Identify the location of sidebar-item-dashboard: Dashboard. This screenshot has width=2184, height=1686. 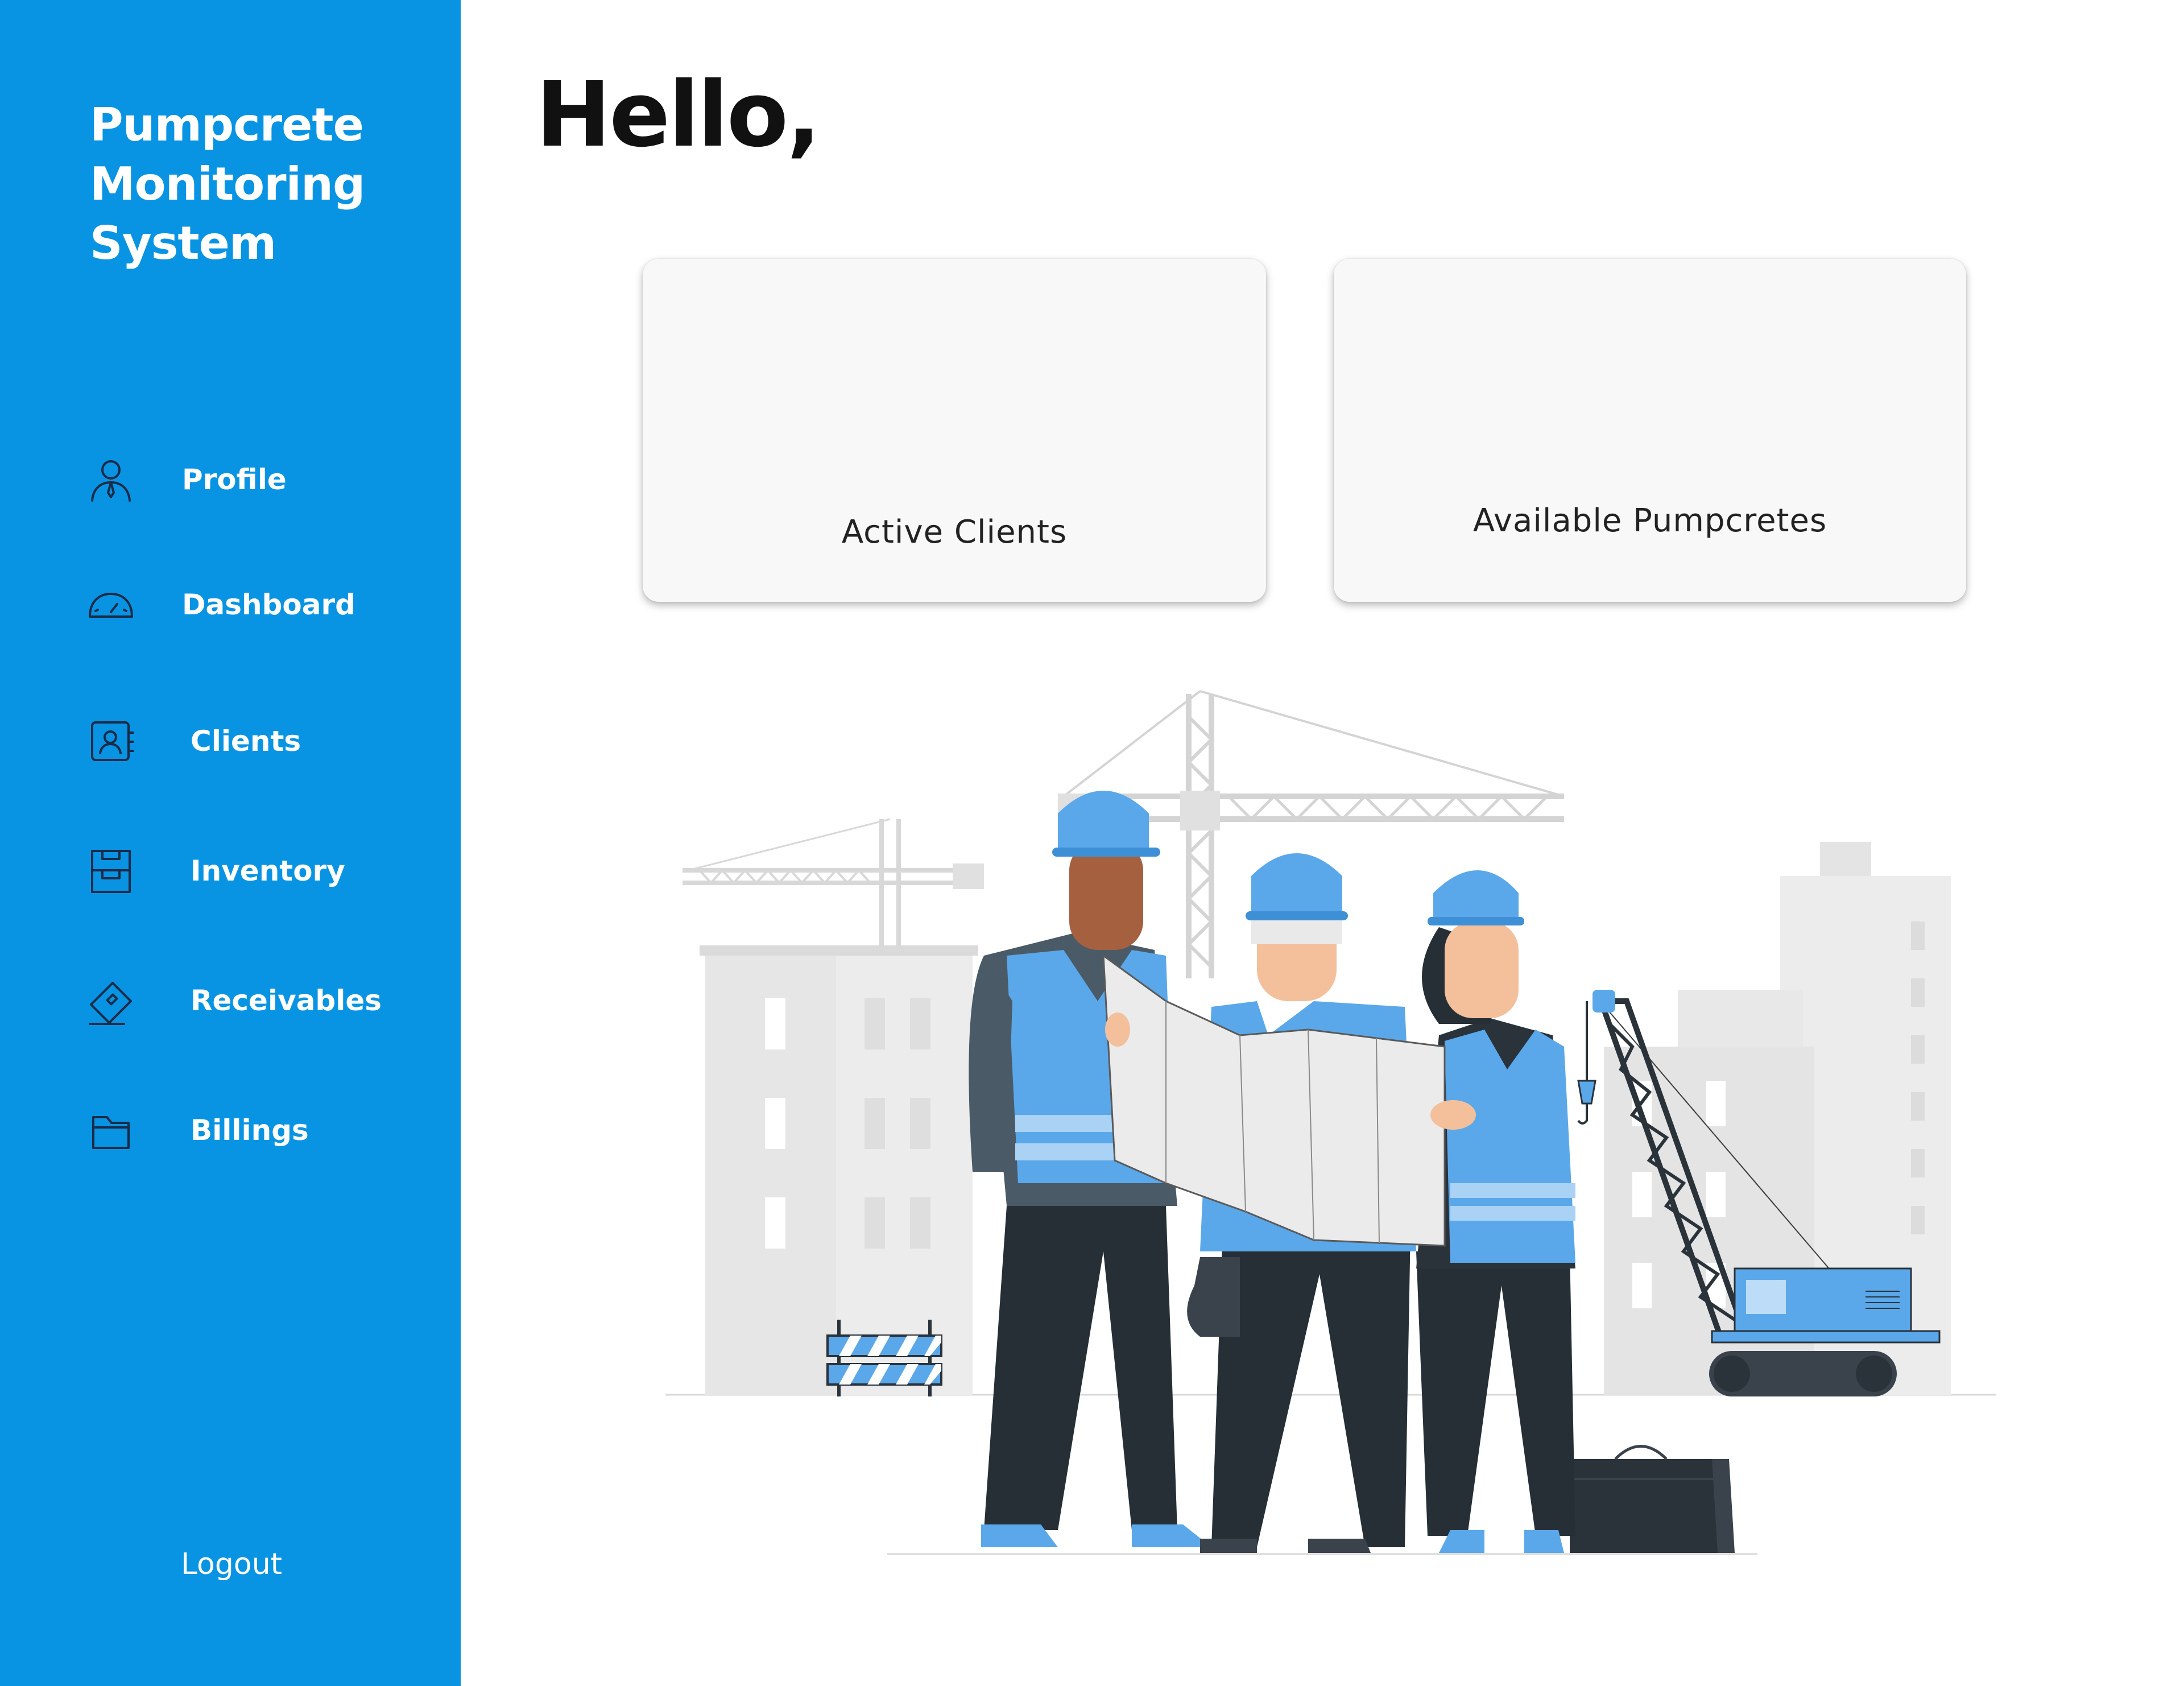
(261, 604).